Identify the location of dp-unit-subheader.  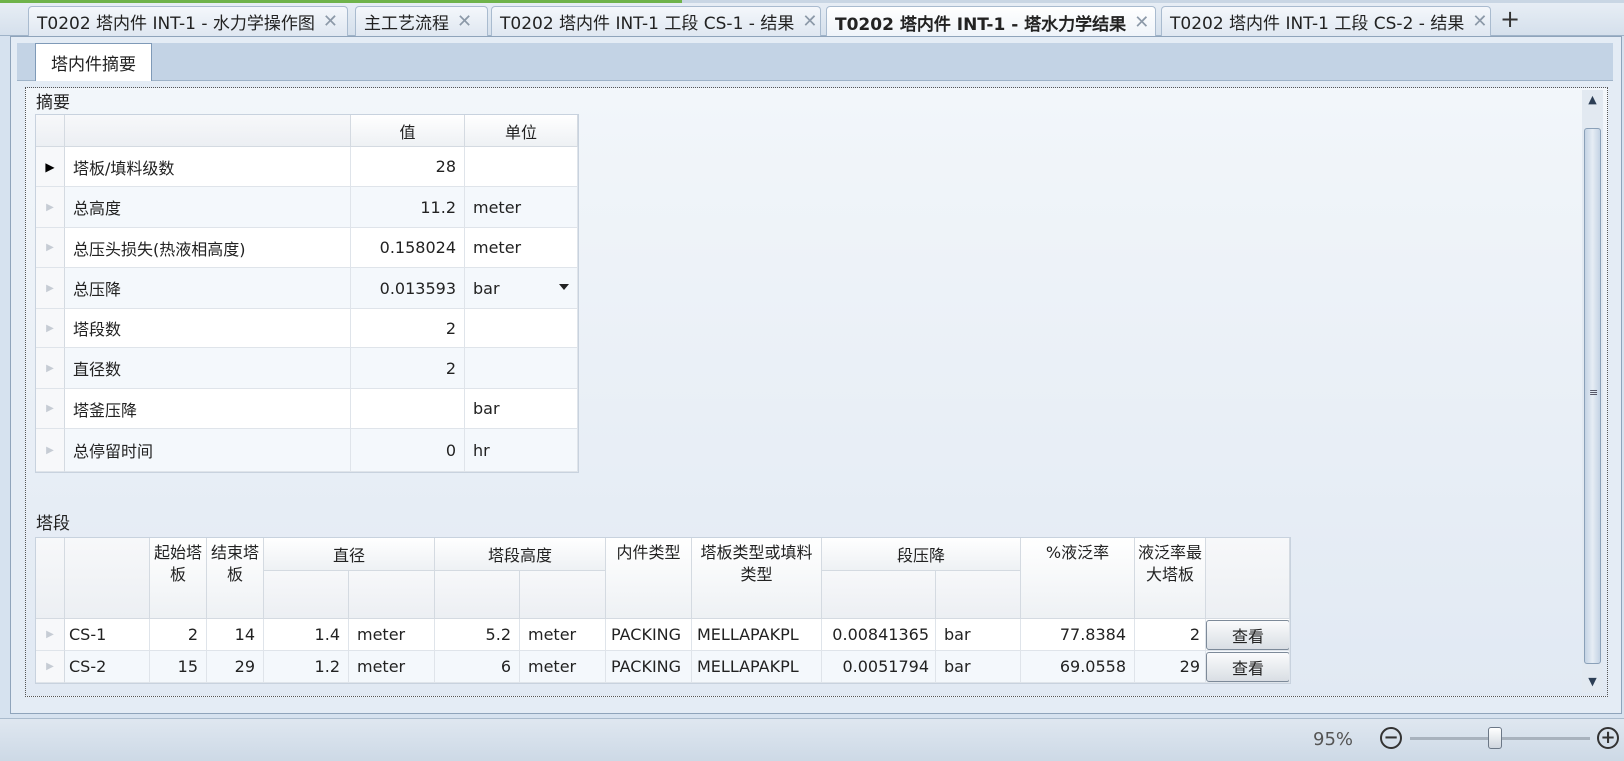
(978, 595).